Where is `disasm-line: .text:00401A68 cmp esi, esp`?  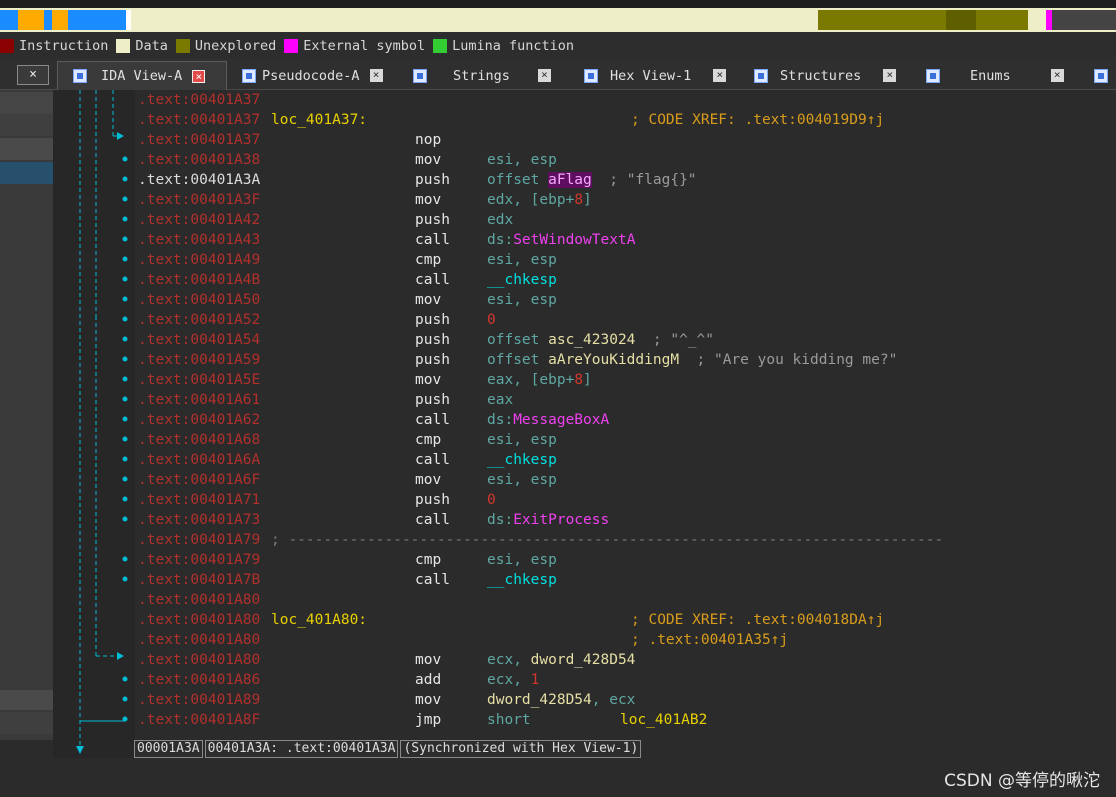 disasm-line: .text:00401A68 cmp esi, esp is located at coordinates (618, 440).